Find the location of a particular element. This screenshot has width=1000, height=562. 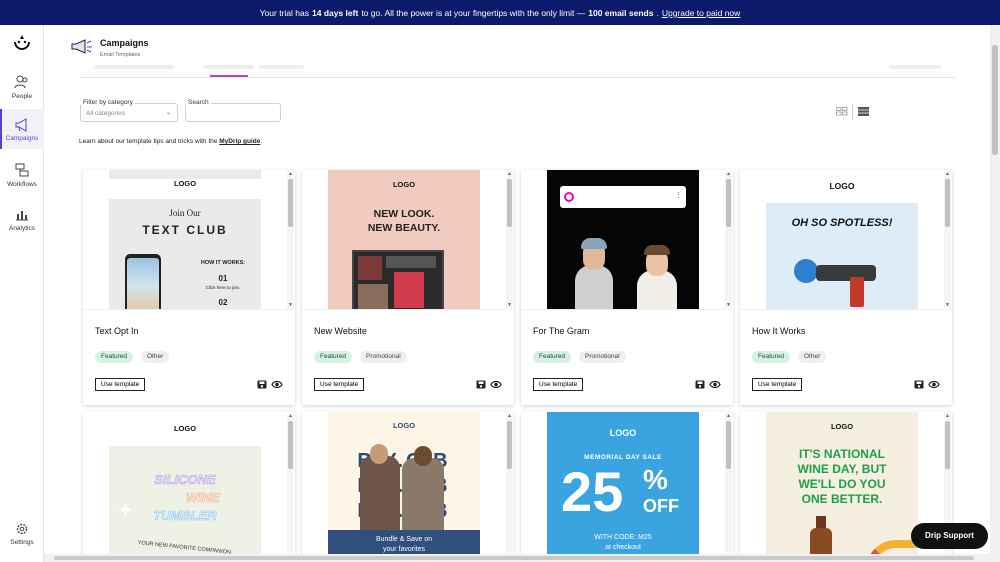

drip-support-button: Drip Support is located at coordinates (949, 536).